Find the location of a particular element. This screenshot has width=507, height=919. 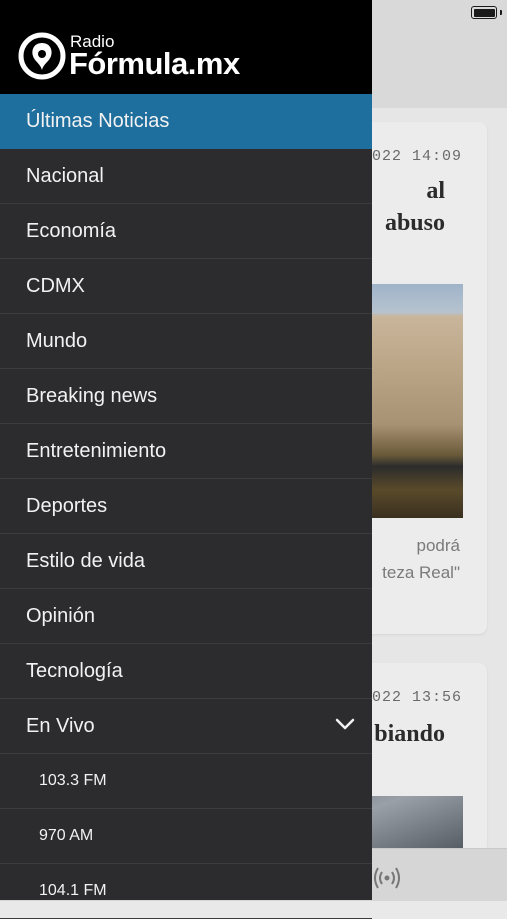

menu-item-label: Últimas Noticias is located at coordinates (98, 121).